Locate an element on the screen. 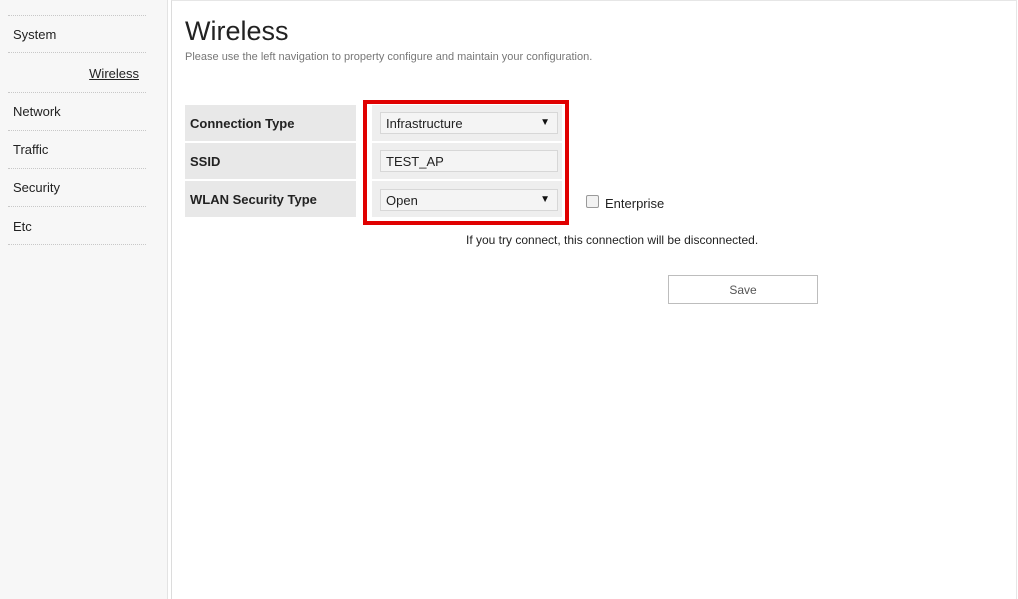  sidebar-item-network: Network is located at coordinates (37, 111).